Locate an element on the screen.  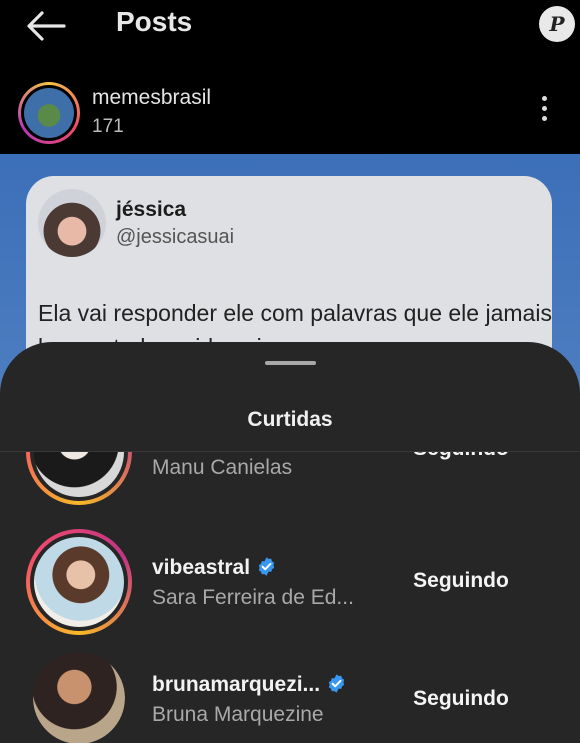
user-username: vibeastral is located at coordinates (214, 568).